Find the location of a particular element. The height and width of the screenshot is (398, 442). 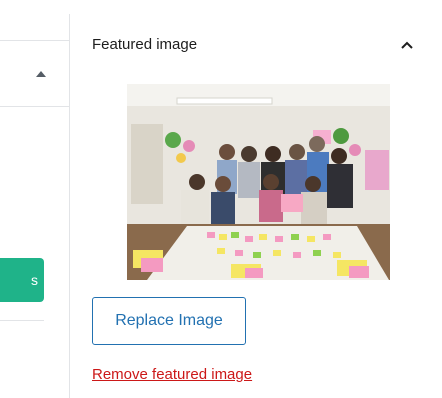

primary-action-button: s is located at coordinates (22, 280).